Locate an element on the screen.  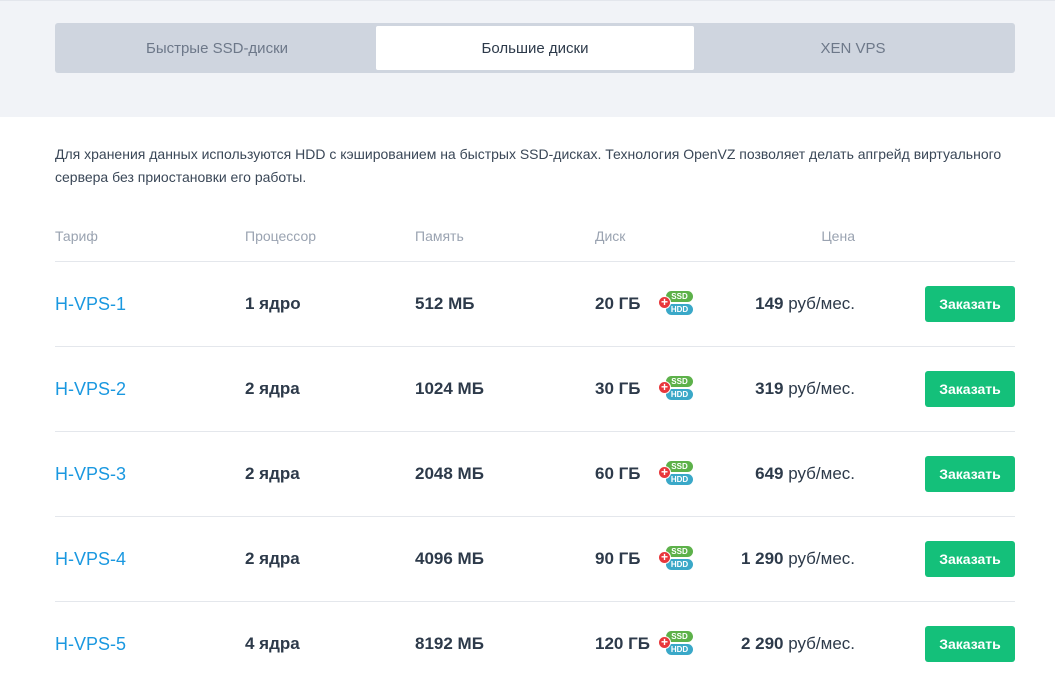
plan-name-link: H-VPS-5 is located at coordinates (90, 644).